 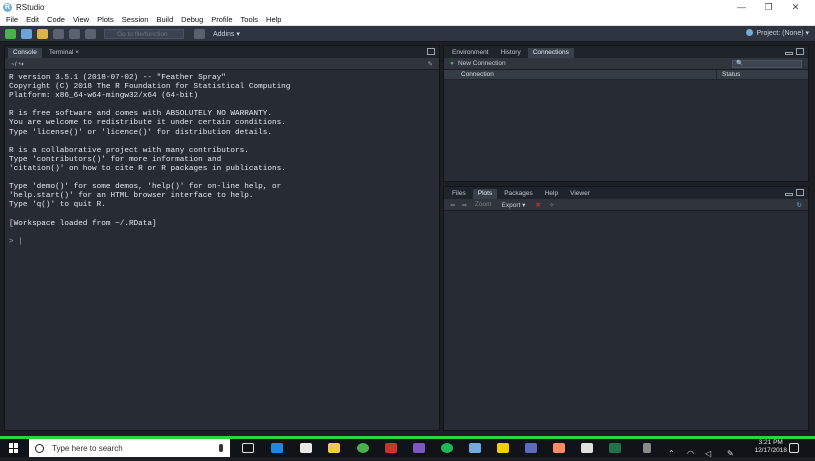 What do you see at coordinates (518, 194) in the screenshot?
I see `tab-packages: Packages` at bounding box center [518, 194].